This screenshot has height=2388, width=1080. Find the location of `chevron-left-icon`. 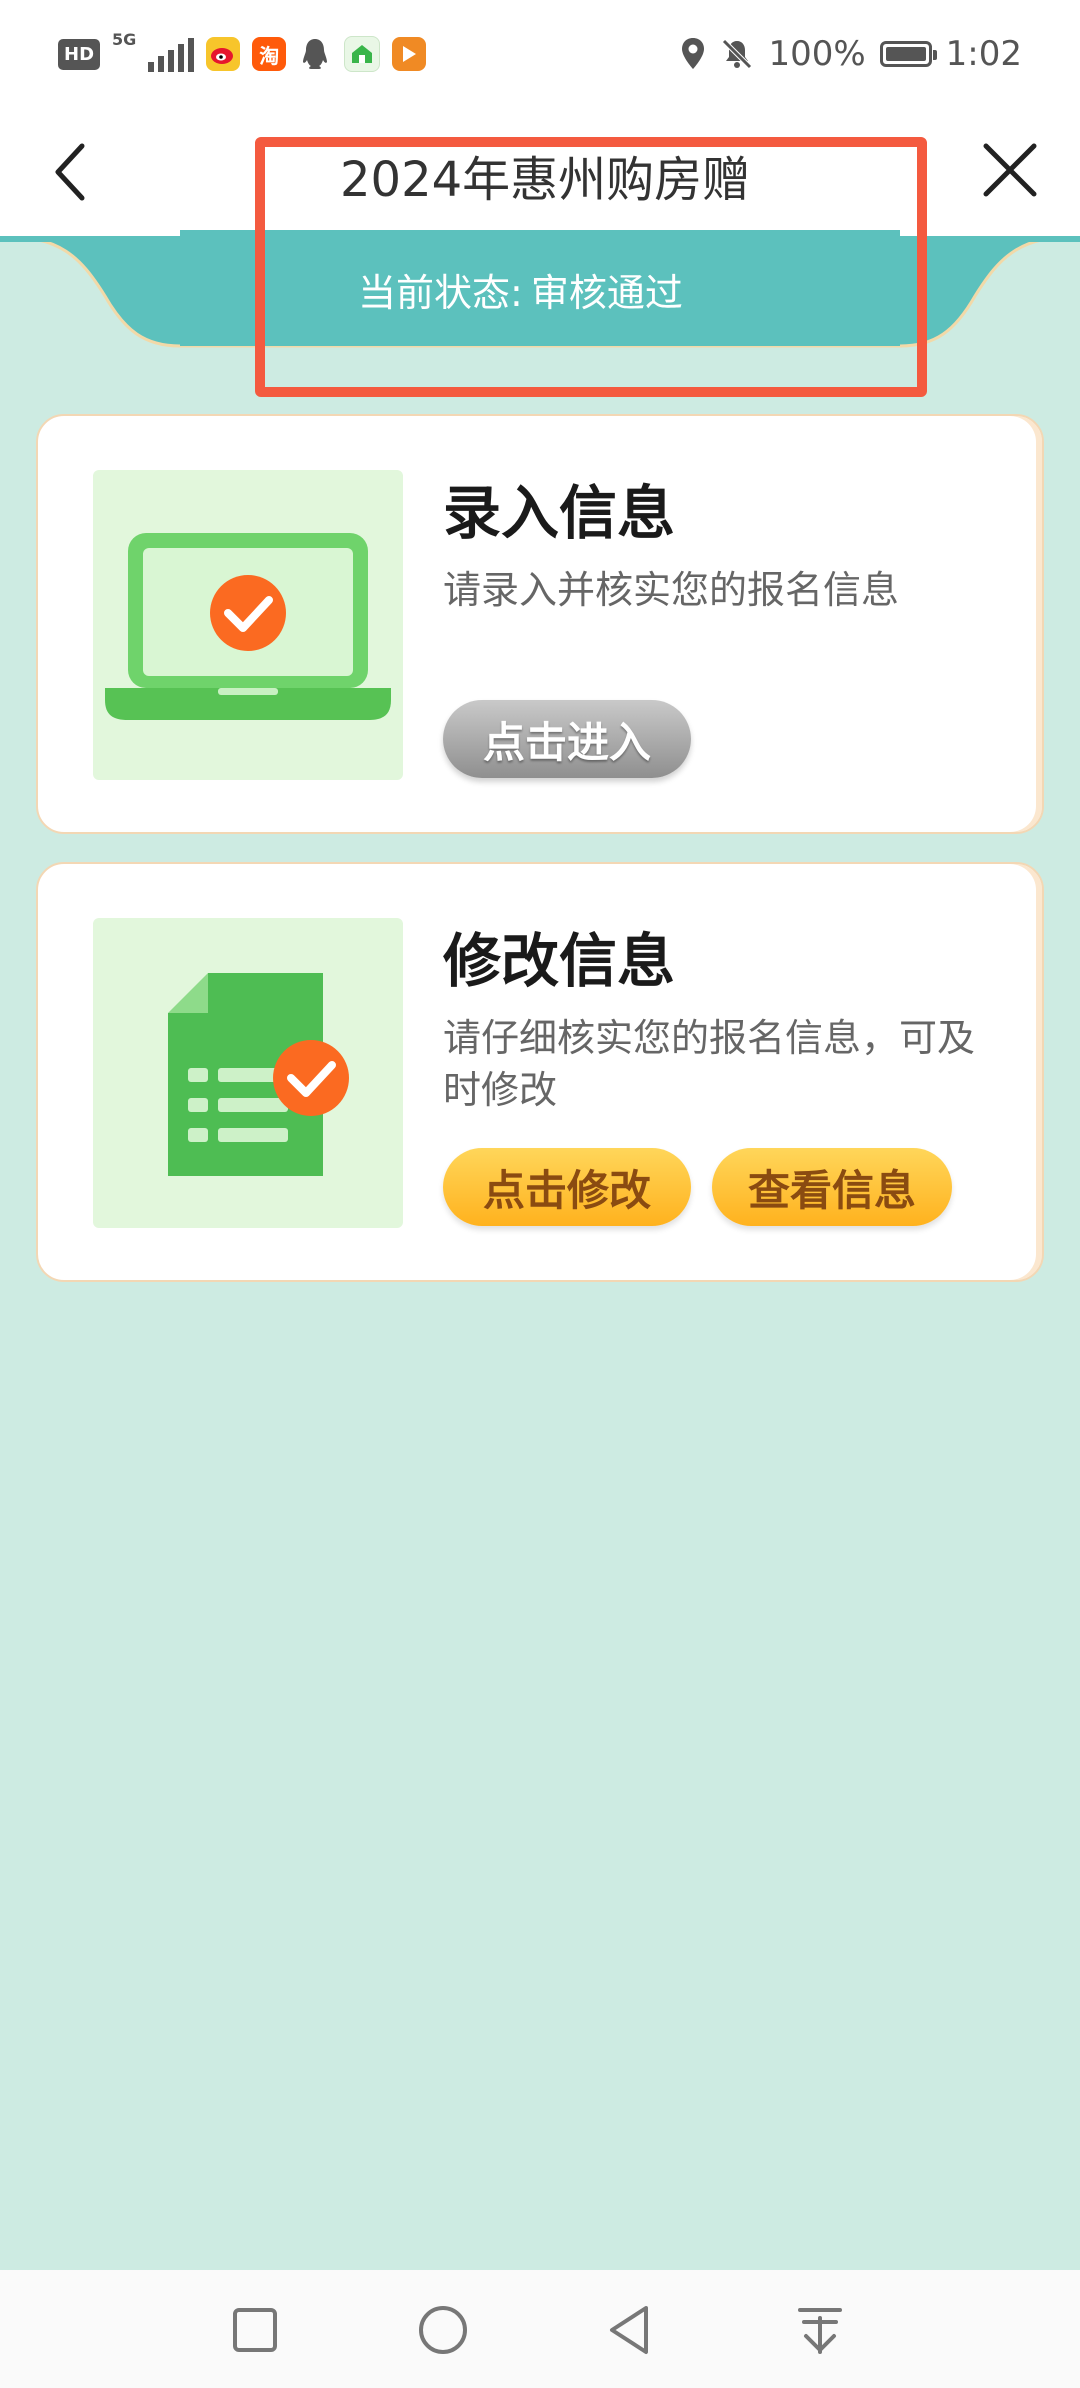

chevron-left-icon is located at coordinates (70, 172).